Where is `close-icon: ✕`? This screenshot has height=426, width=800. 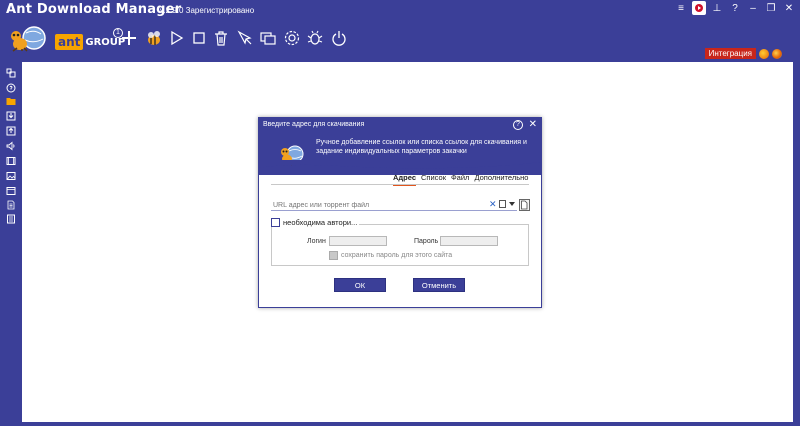
close-icon: ✕ is located at coordinates (789, 8).